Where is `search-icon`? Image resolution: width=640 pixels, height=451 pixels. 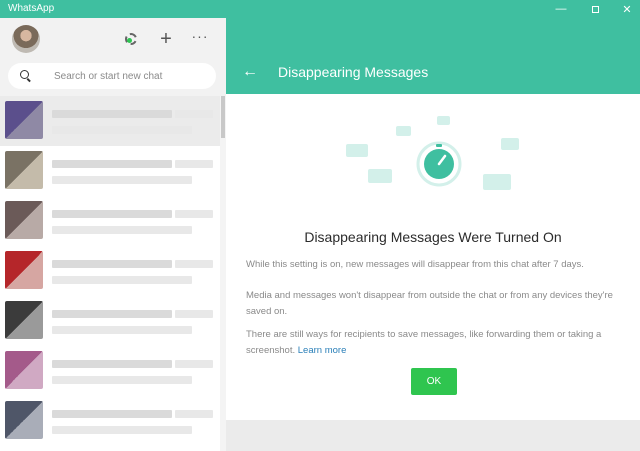 search-icon is located at coordinates (24, 74).